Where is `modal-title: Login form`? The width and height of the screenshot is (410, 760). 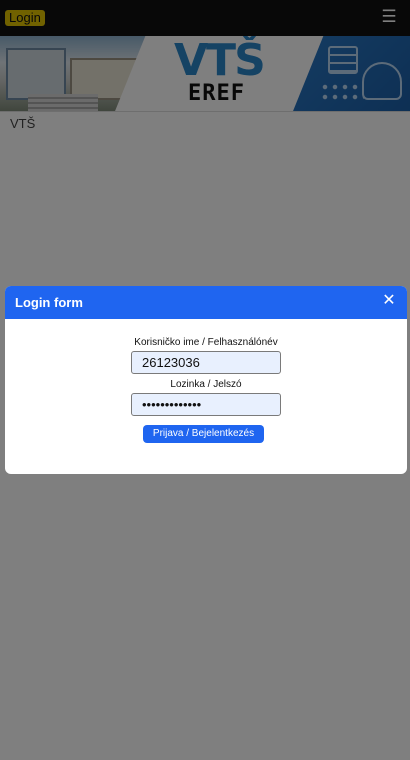 modal-title: Login form is located at coordinates (49, 302).